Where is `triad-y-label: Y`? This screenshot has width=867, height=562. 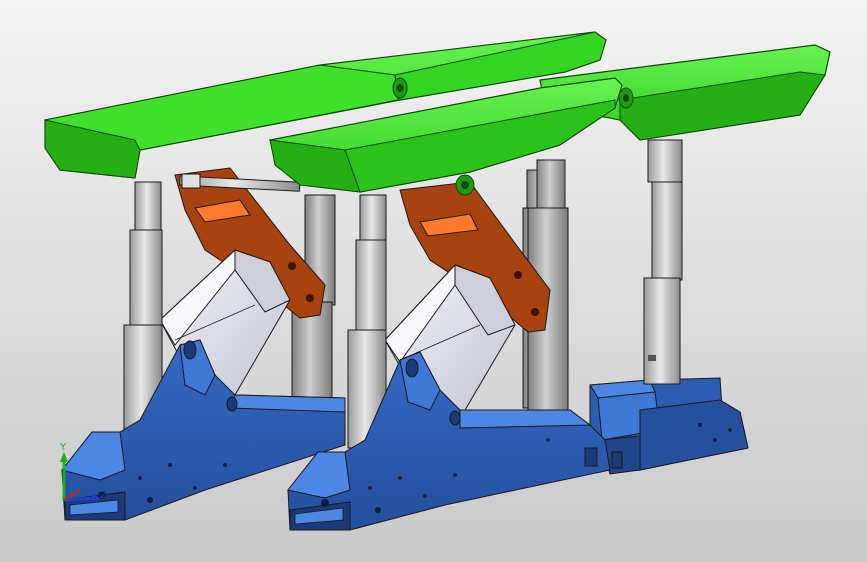
triad-y-label: Y is located at coordinates (63, 447).